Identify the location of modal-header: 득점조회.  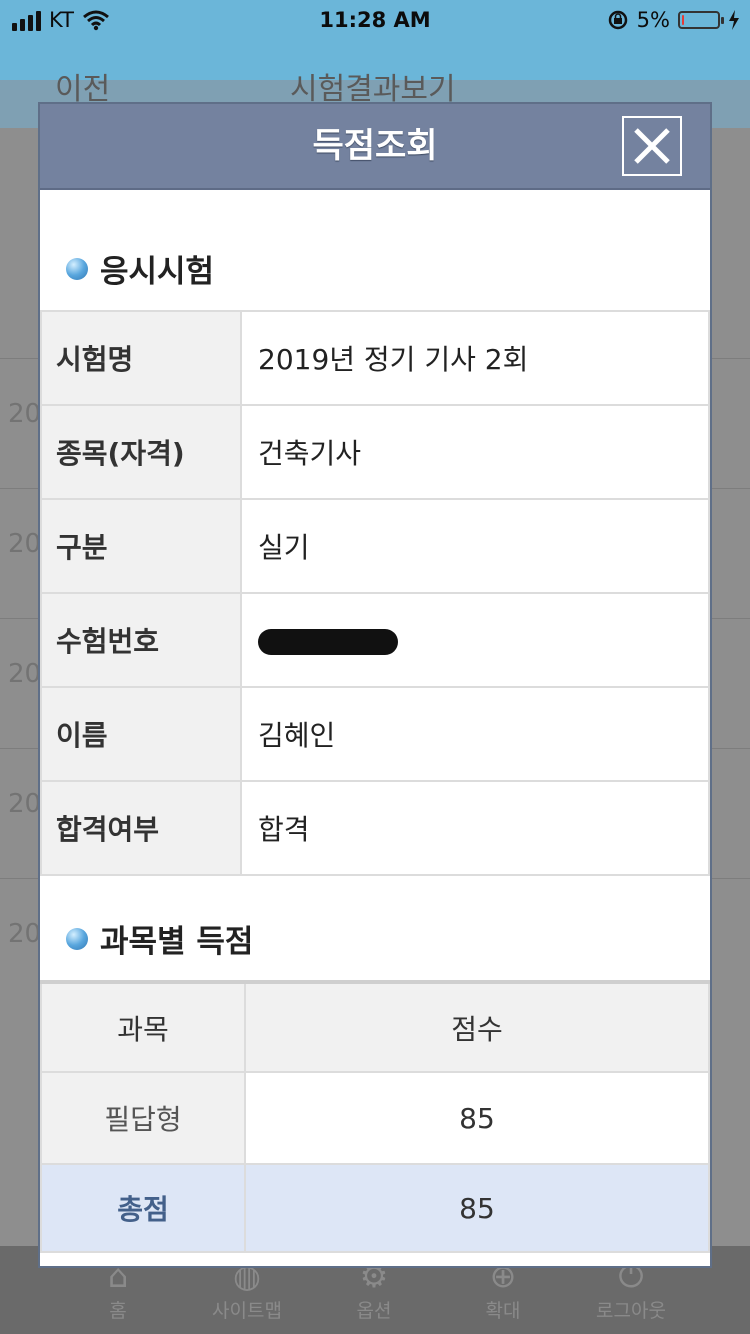
(375, 147).